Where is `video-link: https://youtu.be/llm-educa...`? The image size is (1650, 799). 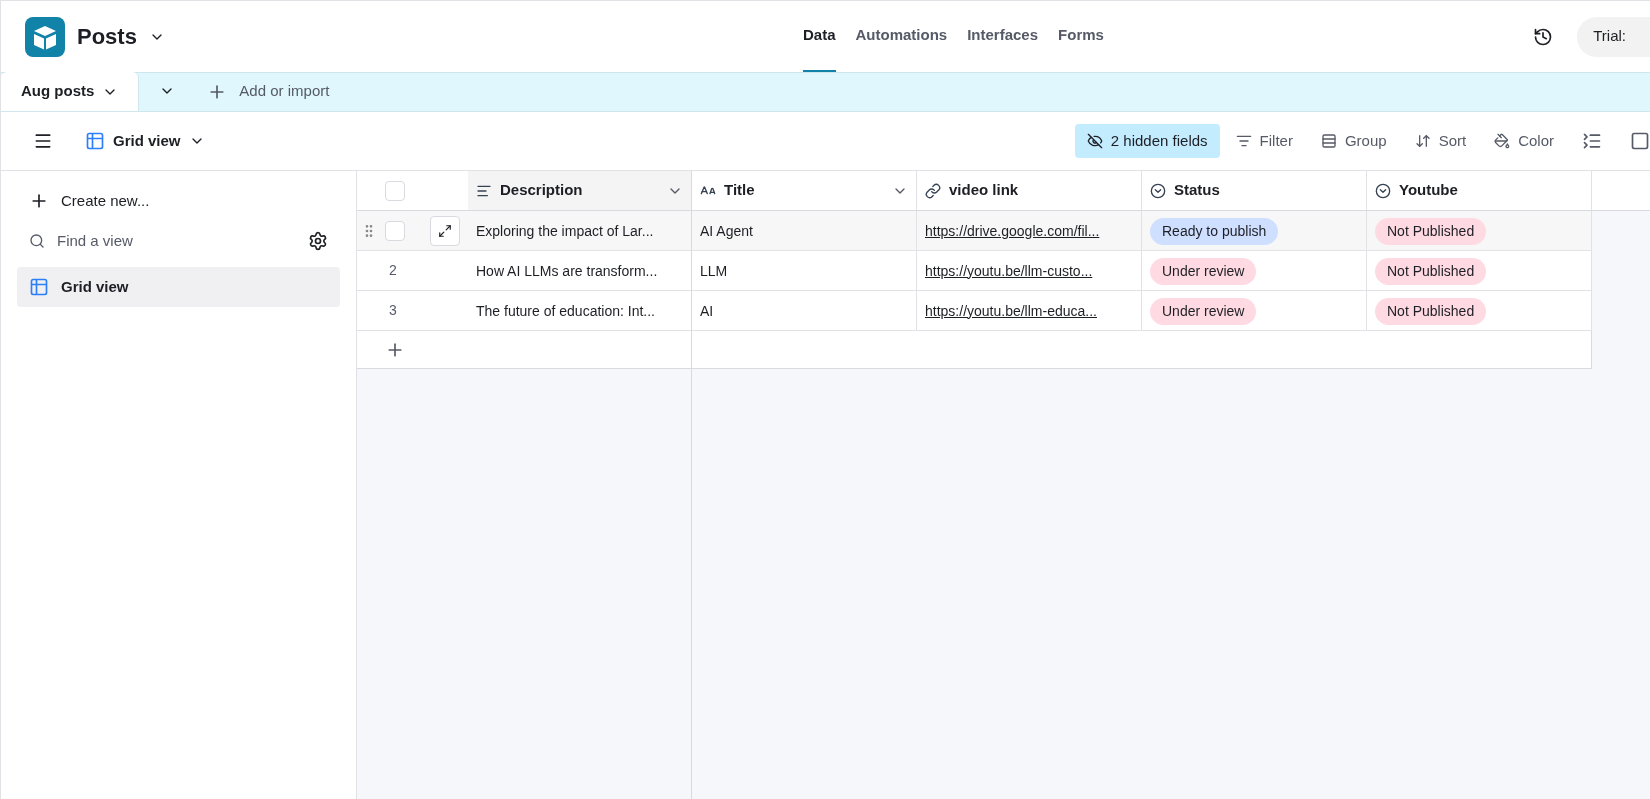 video-link: https://youtu.be/llm-educa... is located at coordinates (1011, 311).